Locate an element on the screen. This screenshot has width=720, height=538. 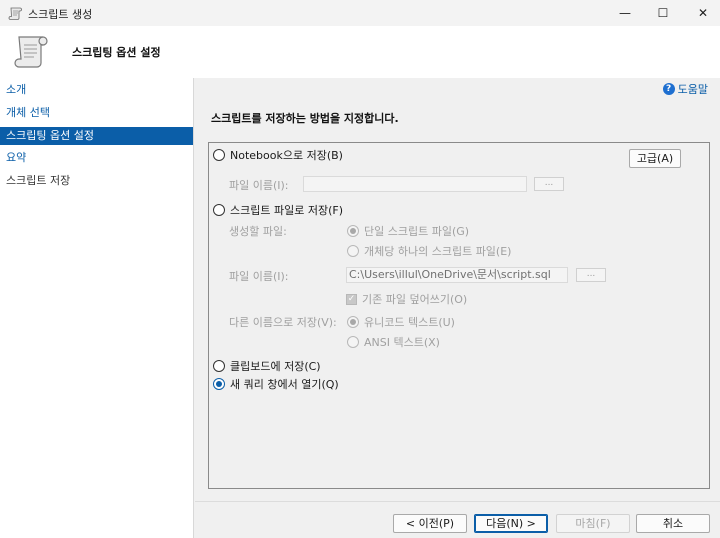
radio-save-script-file: 스크립트 파일로 저장(F) is located at coordinates (278, 210).